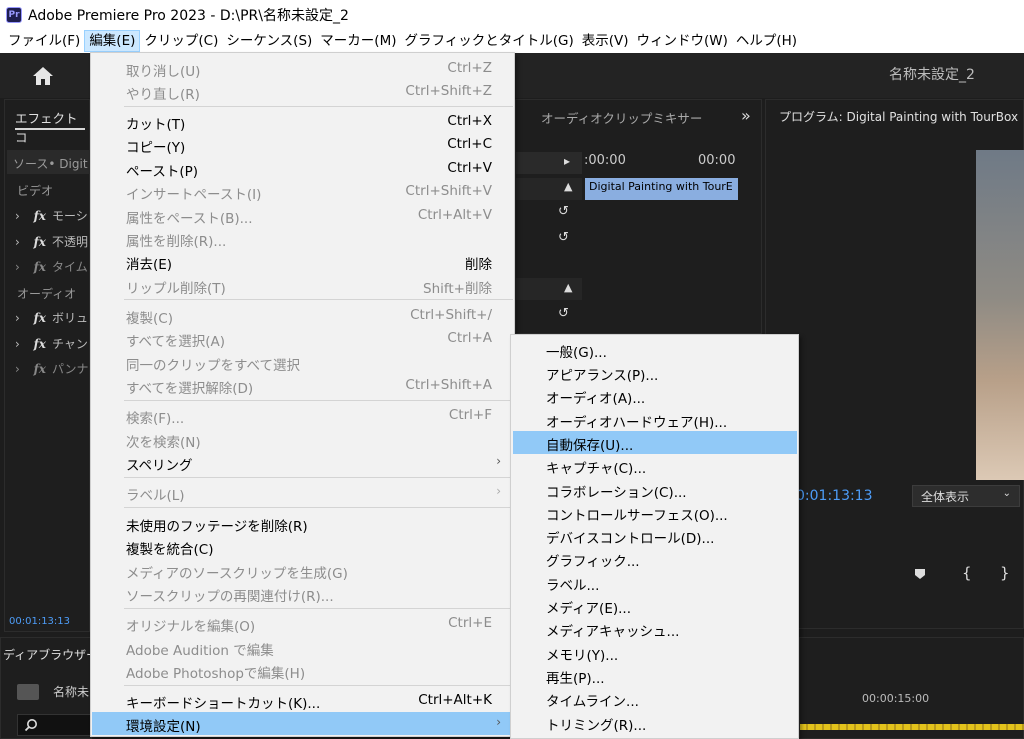 This screenshot has height=739, width=1024. Describe the element at coordinates (302, 462) in the screenshot. I see `menu-item-spelling: スペリング ›` at that location.